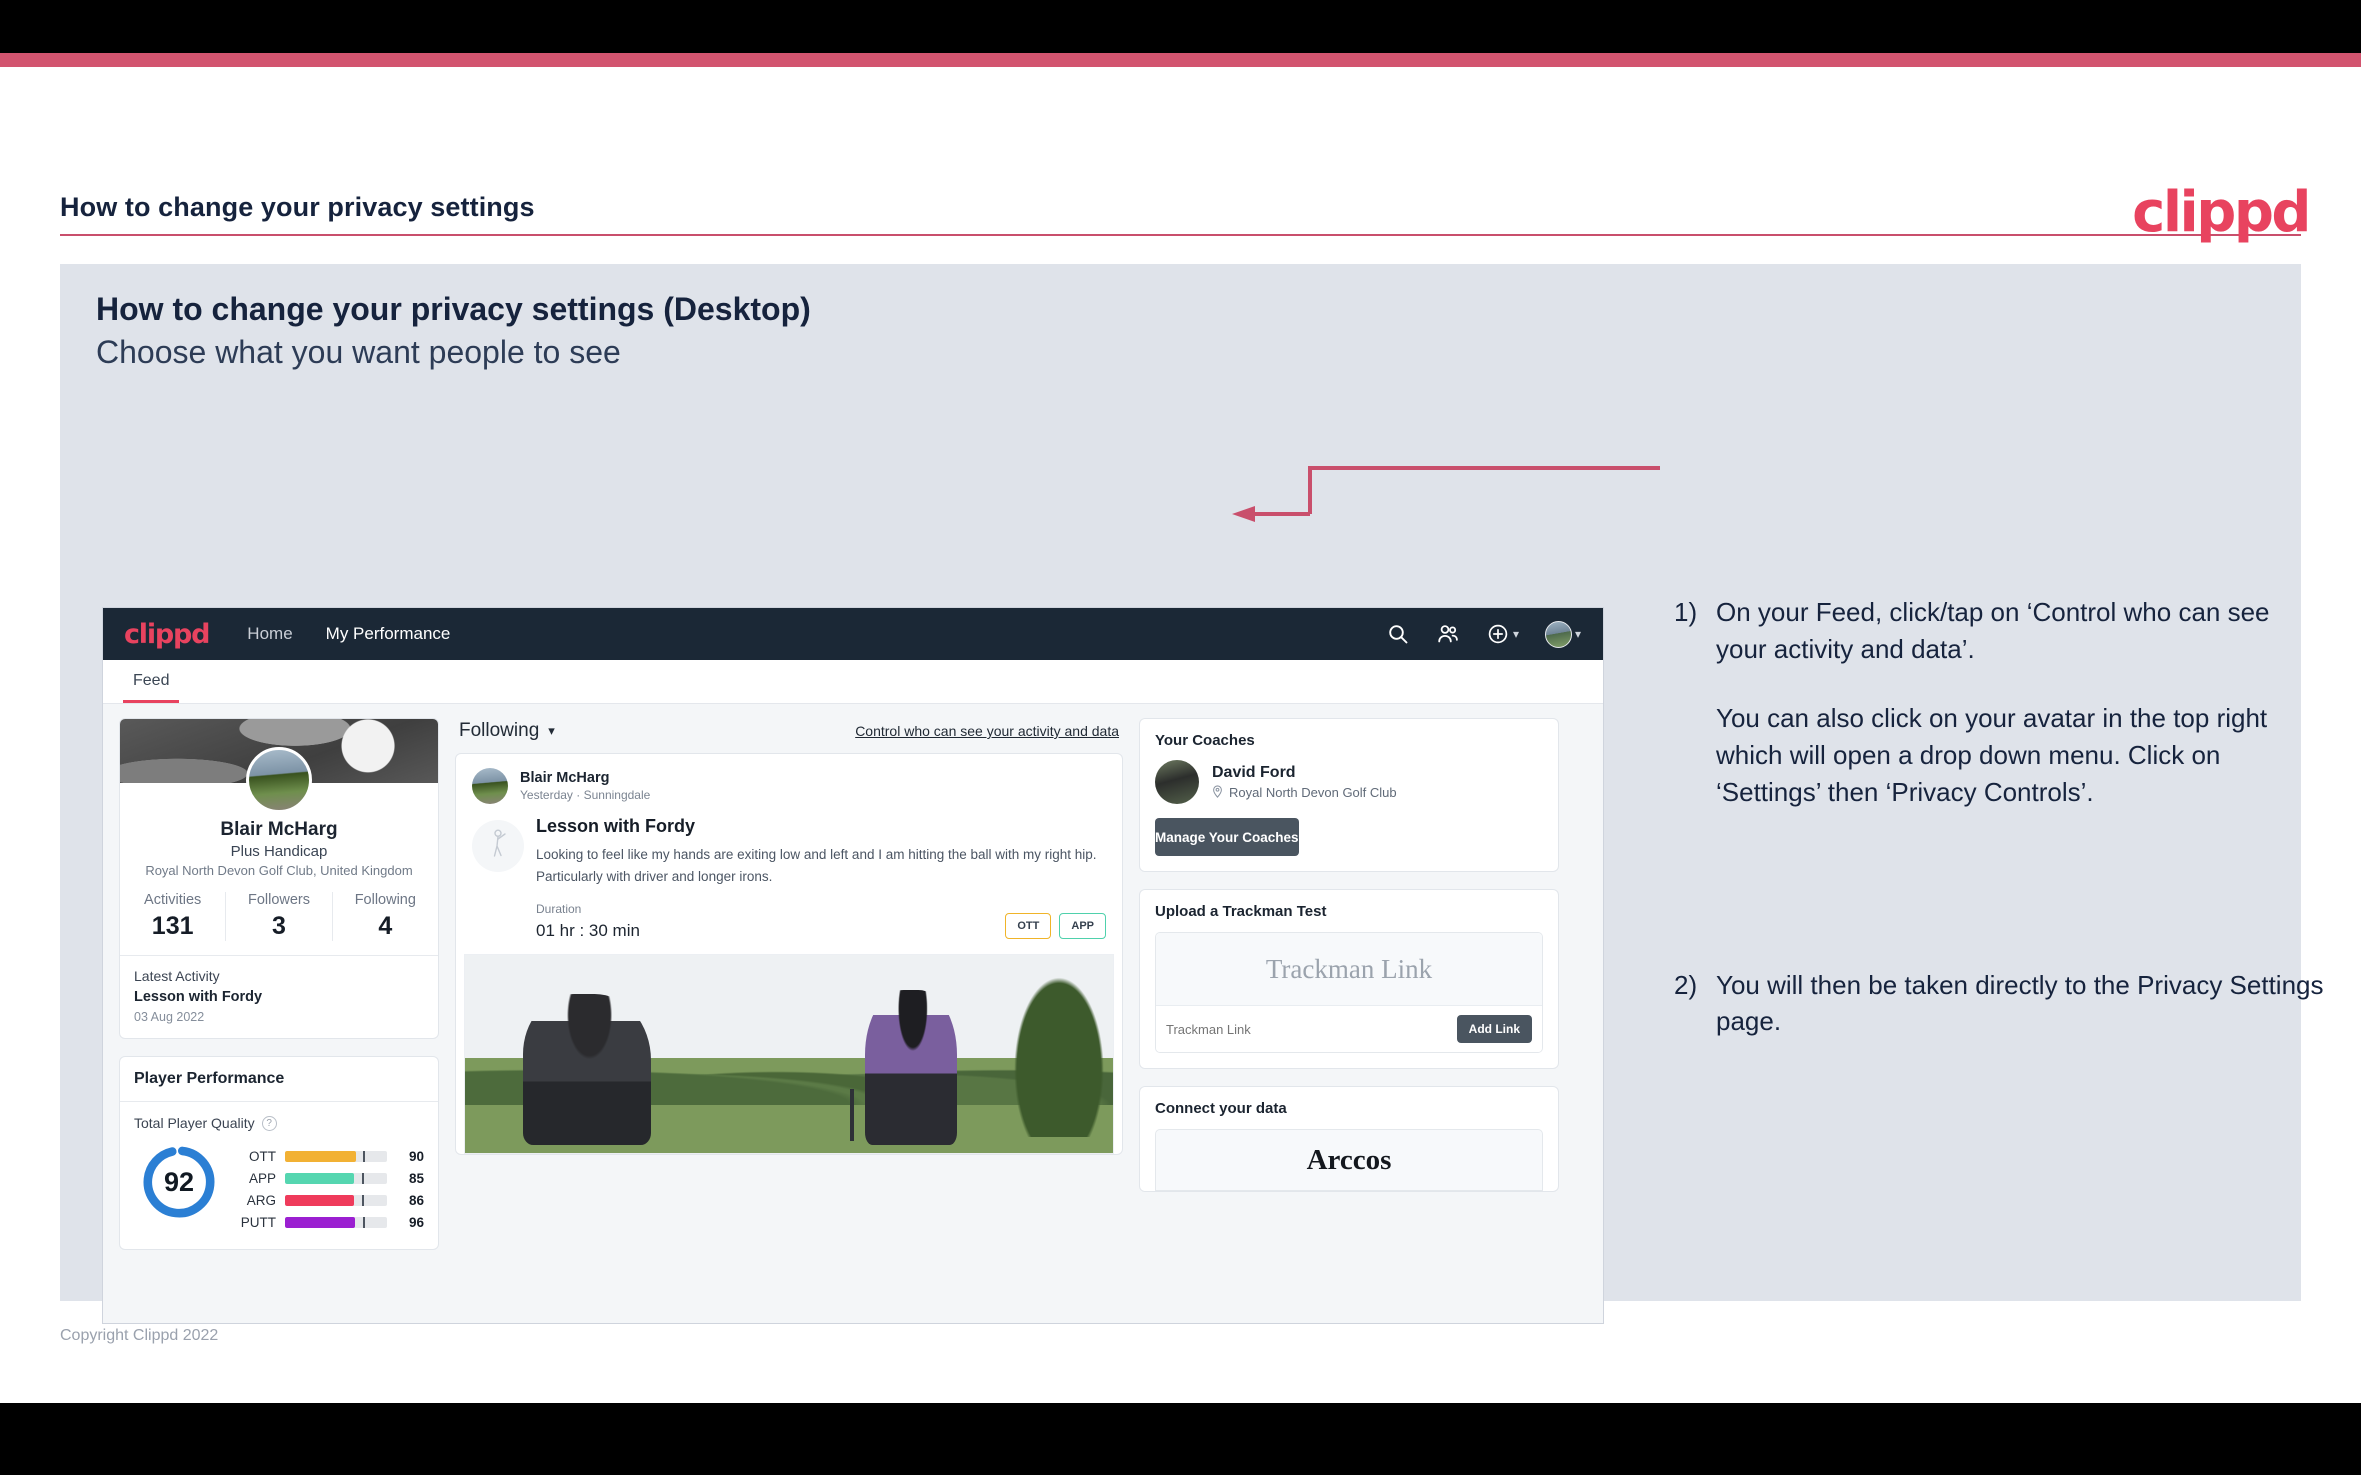  What do you see at coordinates (851, 1115) in the screenshot?
I see `camera-stand` at bounding box center [851, 1115].